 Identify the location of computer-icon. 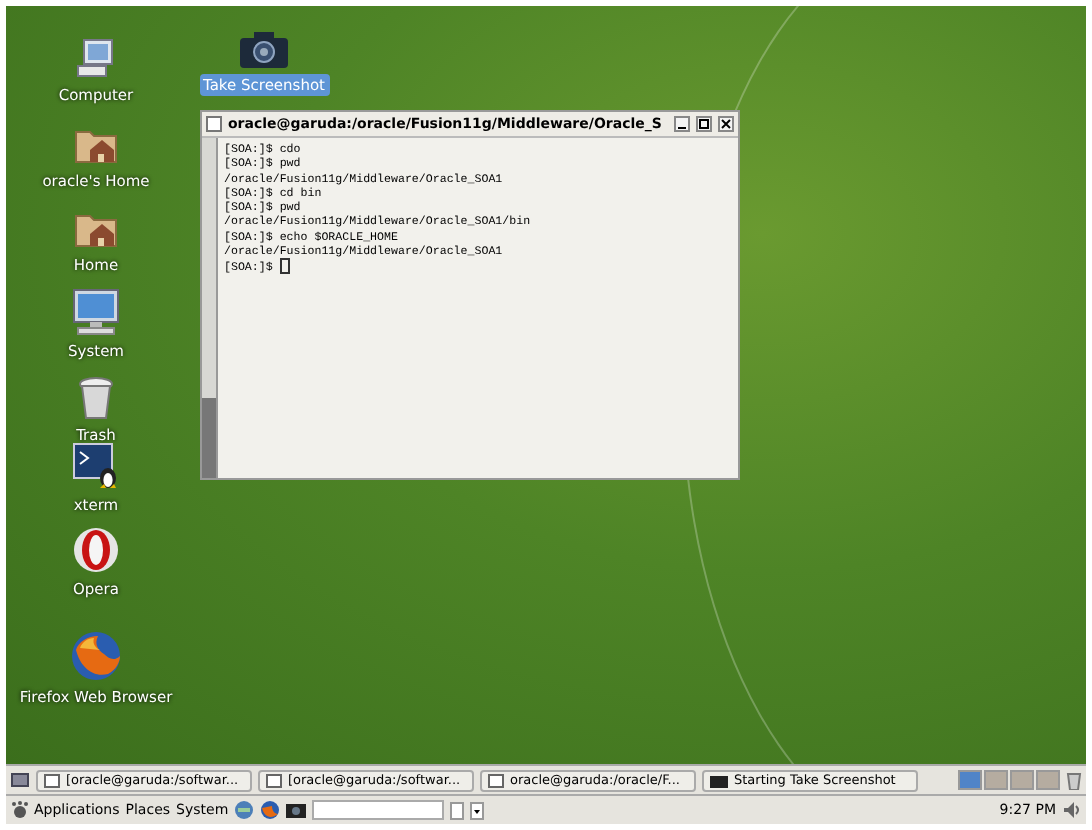
(96, 58).